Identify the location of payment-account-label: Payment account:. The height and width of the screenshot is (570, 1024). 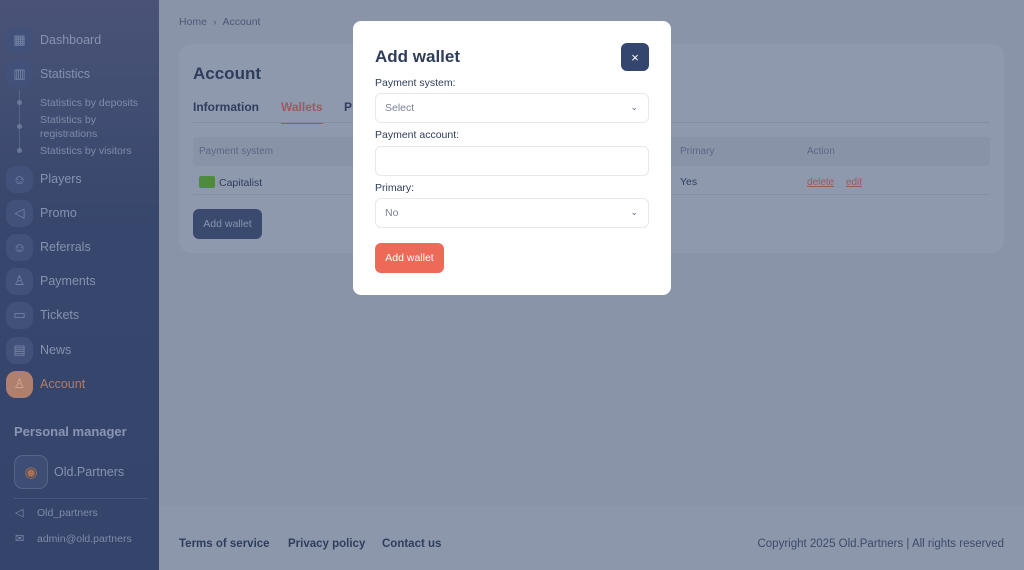
(417, 135).